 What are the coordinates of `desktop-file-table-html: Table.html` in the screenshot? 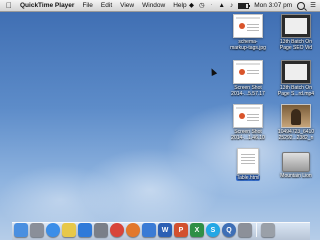 It's located at (248, 165).